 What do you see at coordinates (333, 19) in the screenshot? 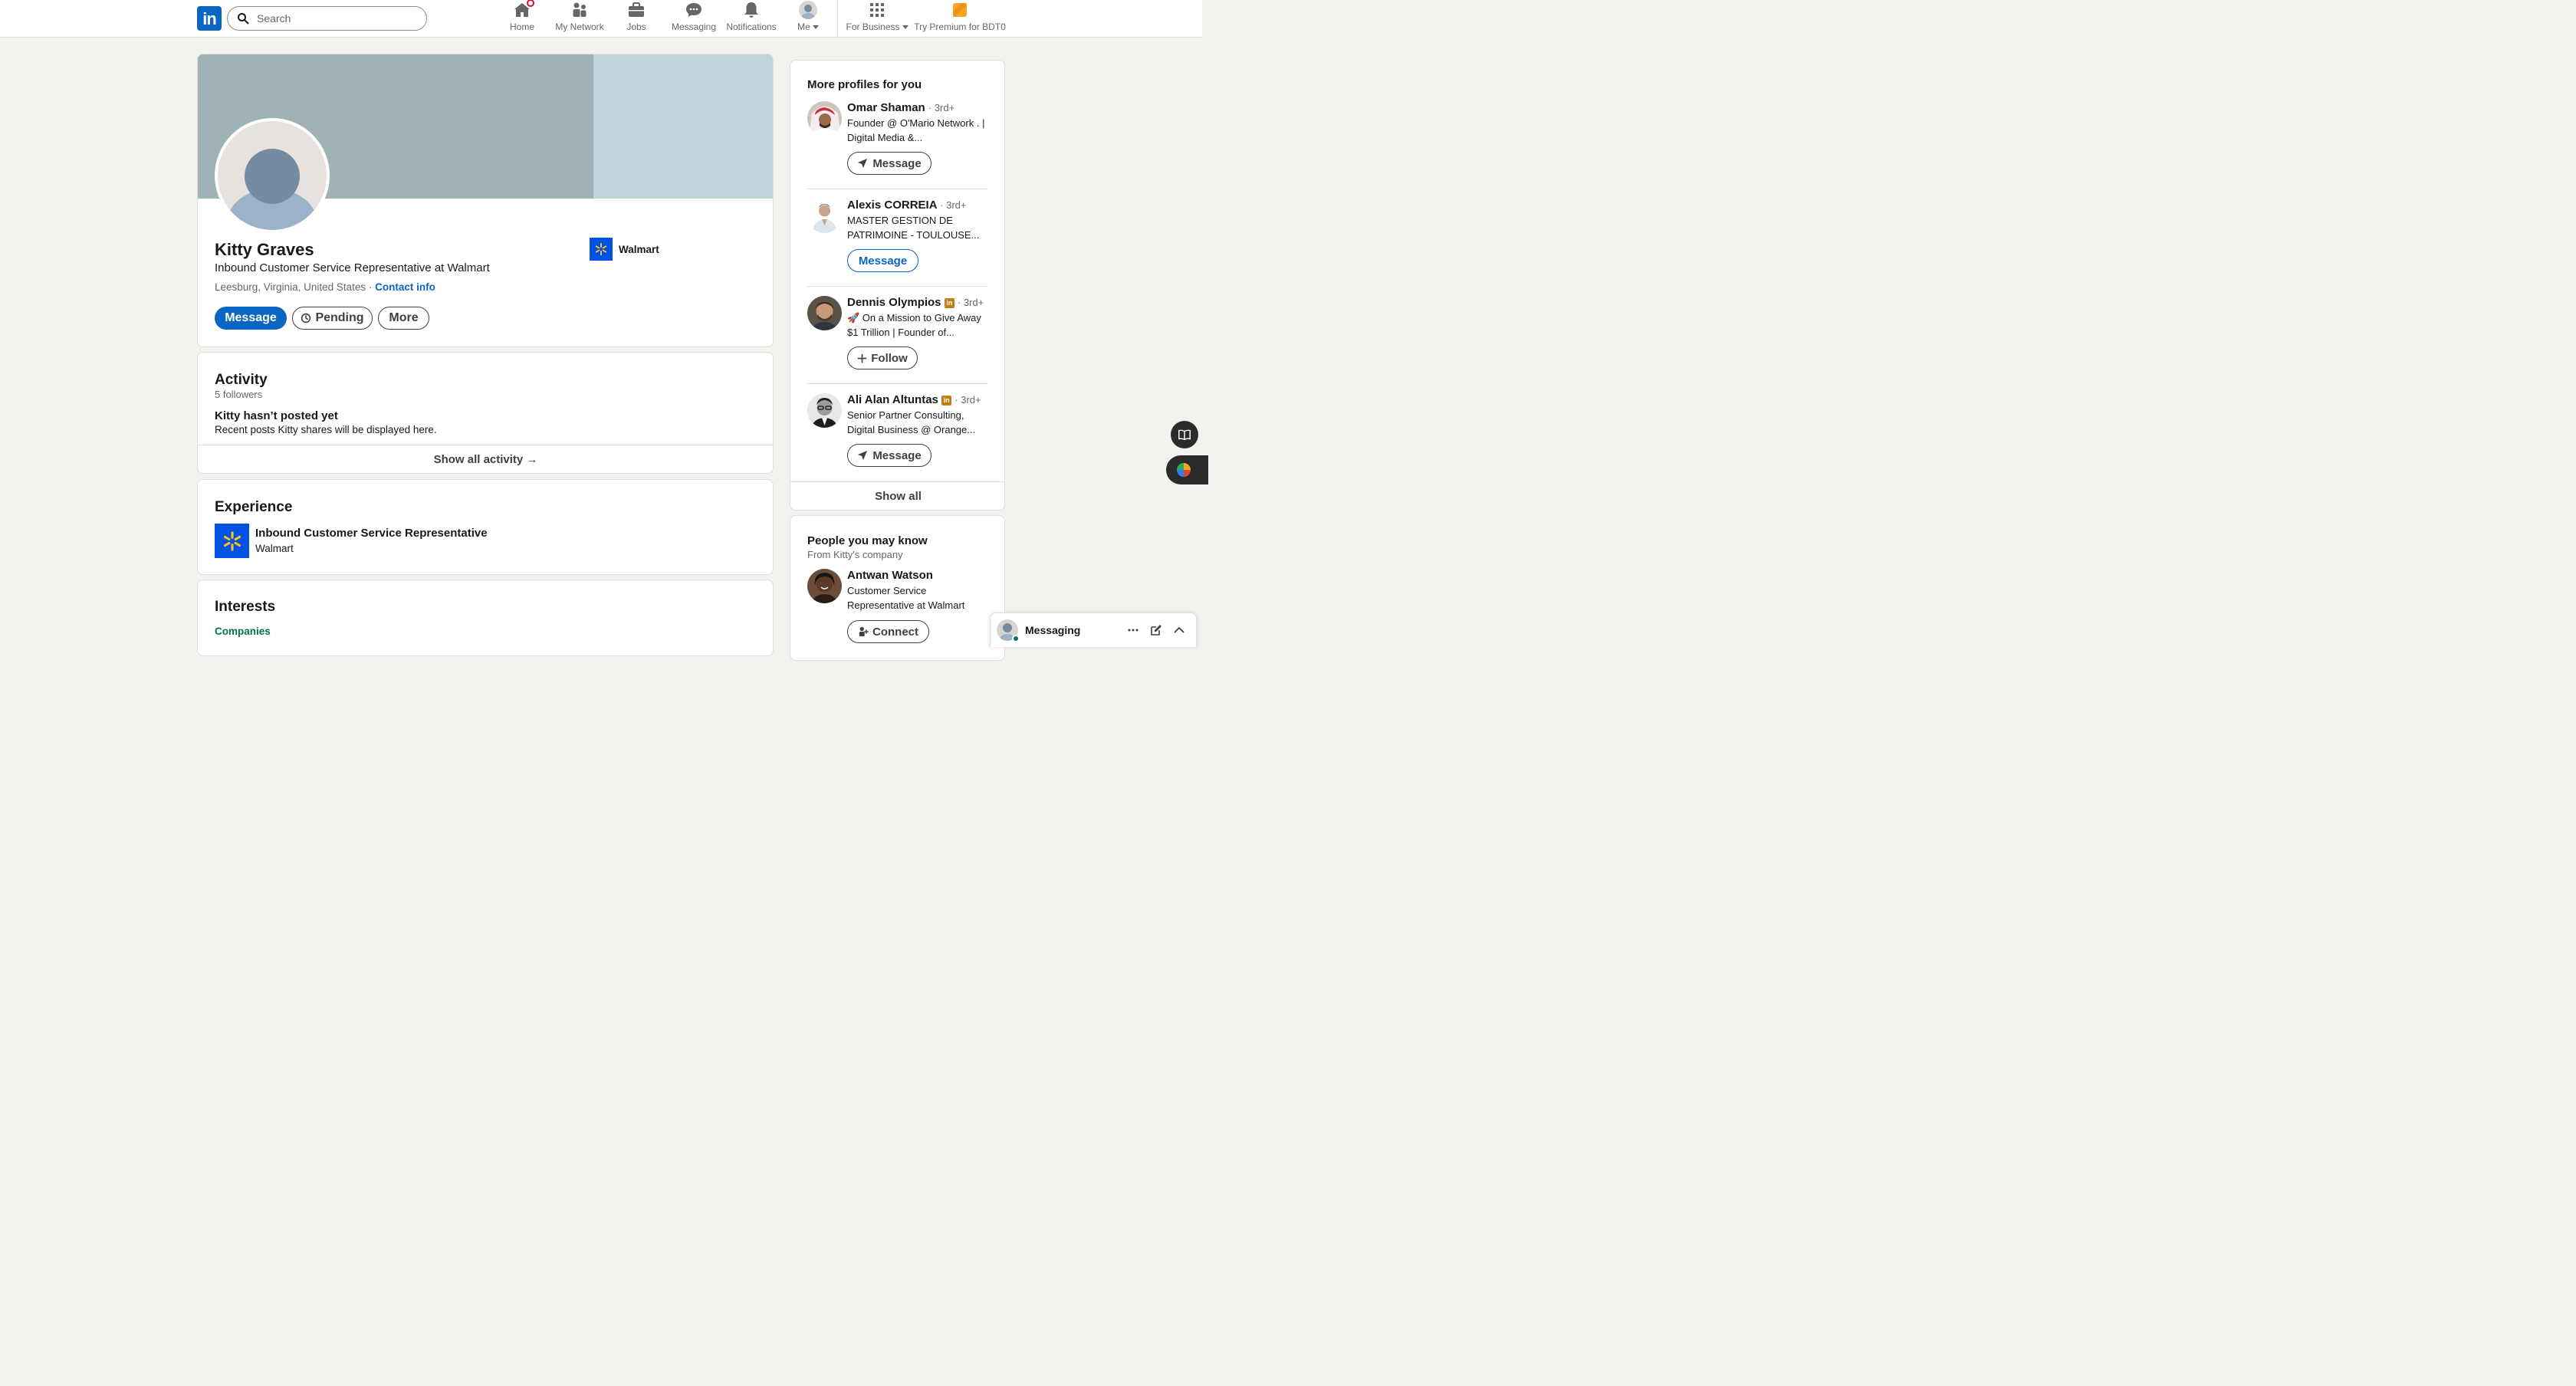
I see `search-input` at bounding box center [333, 19].